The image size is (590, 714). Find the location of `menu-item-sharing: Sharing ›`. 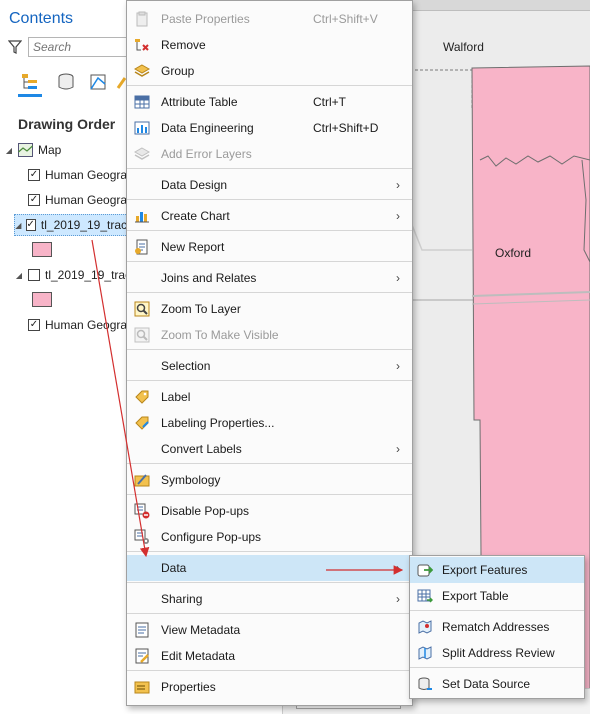

menu-item-sharing: Sharing › is located at coordinates (269, 599).